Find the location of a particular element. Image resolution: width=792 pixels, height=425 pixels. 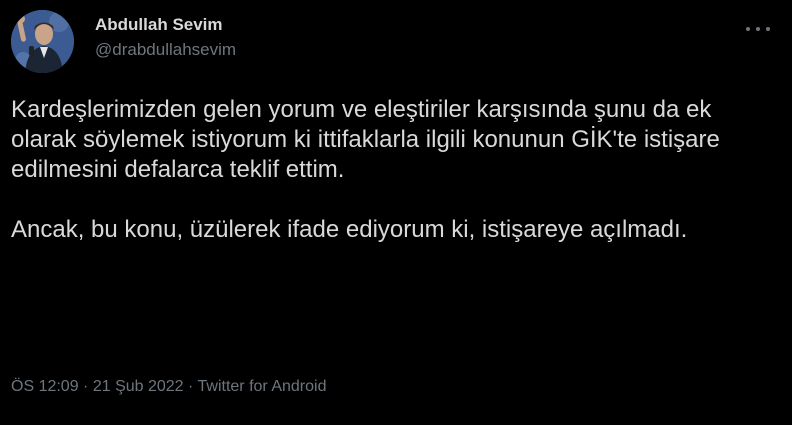

tweet-date: 21 Şub 2022 is located at coordinates (138, 386).